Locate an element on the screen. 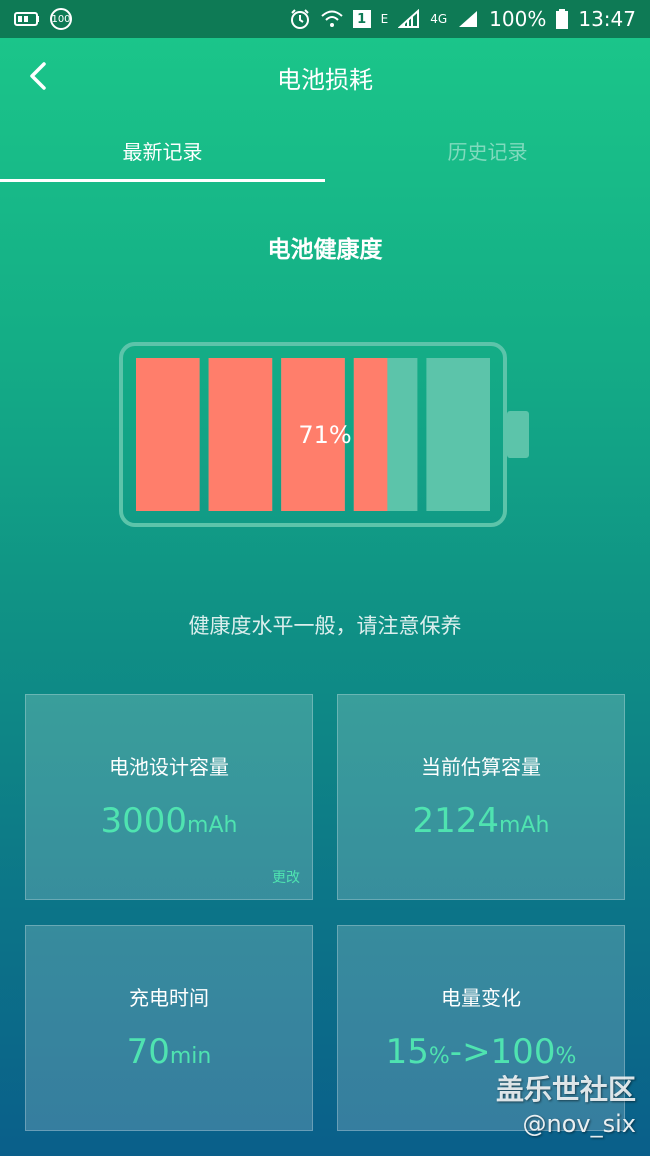 Image resolution: width=650 pixels, height=1156 pixels. card-title: 当前估算容量 is located at coordinates (481, 767).